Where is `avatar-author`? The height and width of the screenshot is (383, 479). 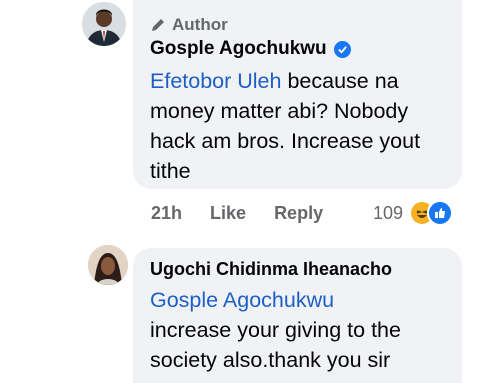 avatar-author is located at coordinates (104, 24).